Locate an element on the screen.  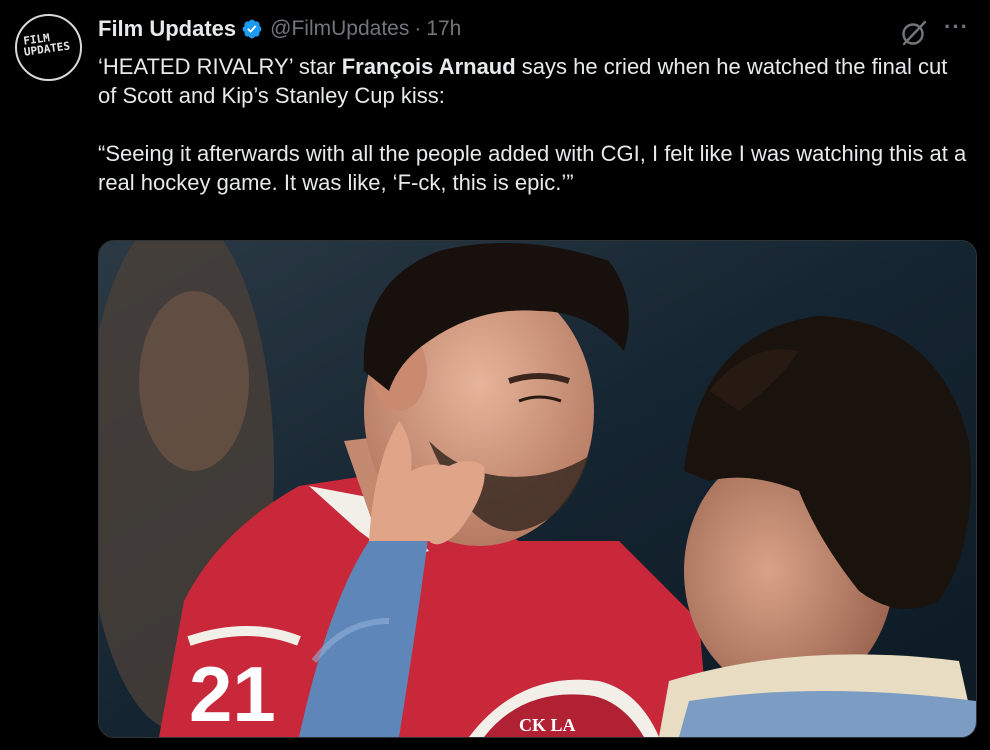
actor-name: François Arnaud is located at coordinates (428, 66).